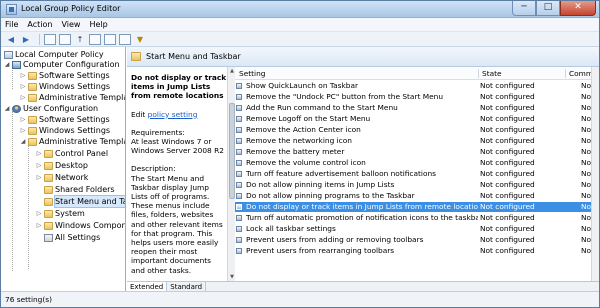  What do you see at coordinates (70, 24) in the screenshot?
I see `menu-view: View` at bounding box center [70, 24].